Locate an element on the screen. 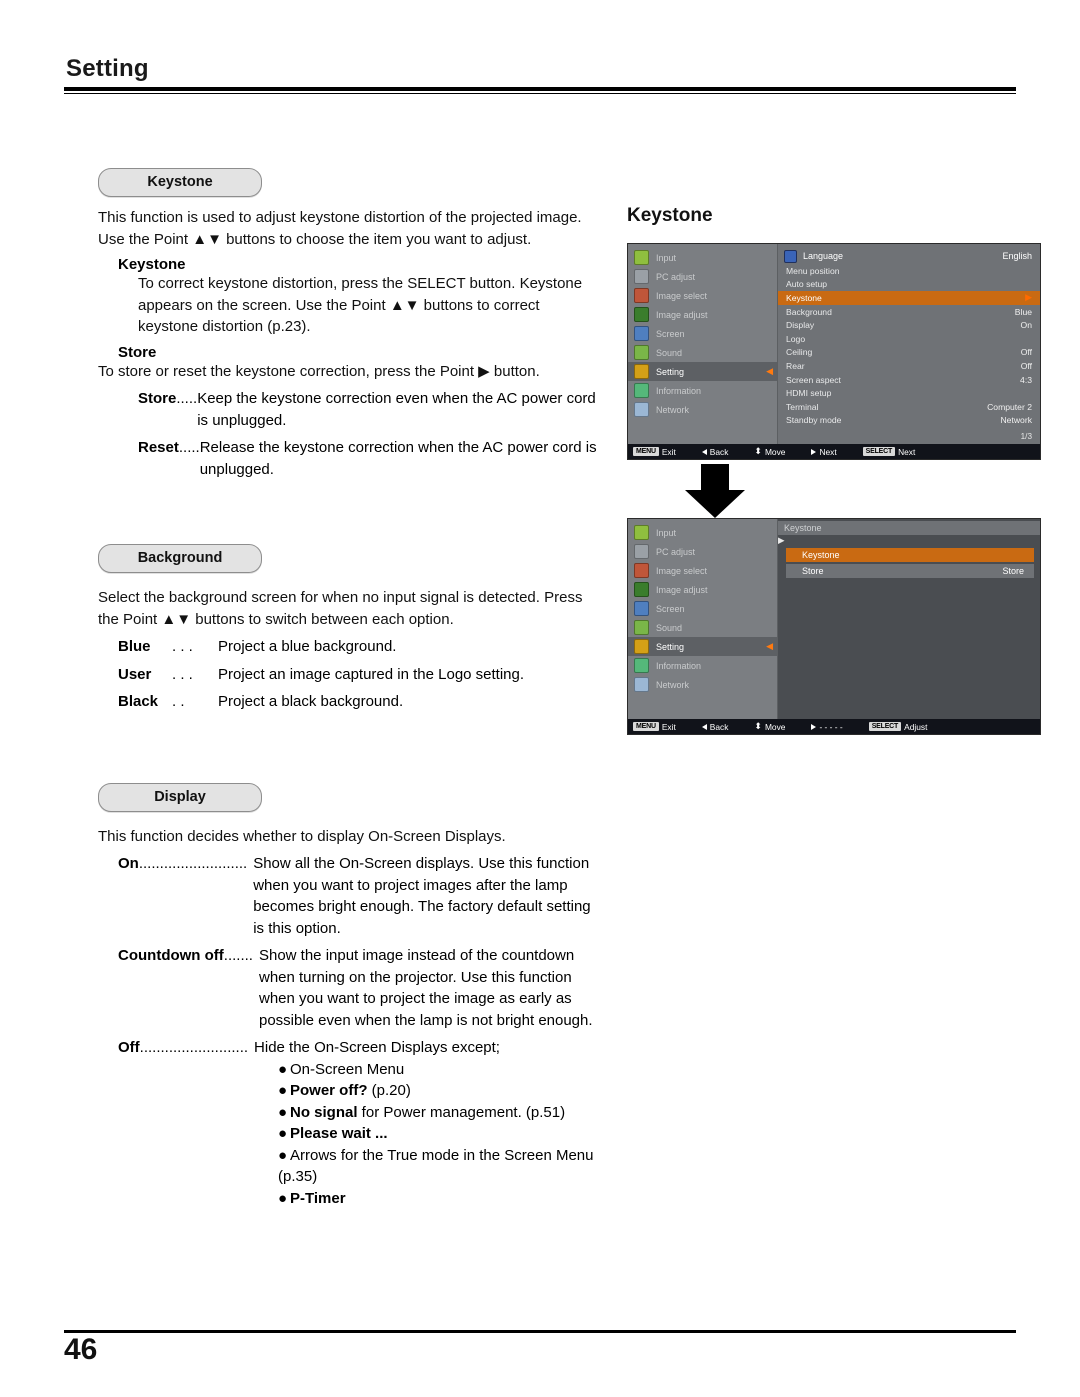 This screenshot has height=1397, width=1080. header-rule-thick is located at coordinates (540, 89).